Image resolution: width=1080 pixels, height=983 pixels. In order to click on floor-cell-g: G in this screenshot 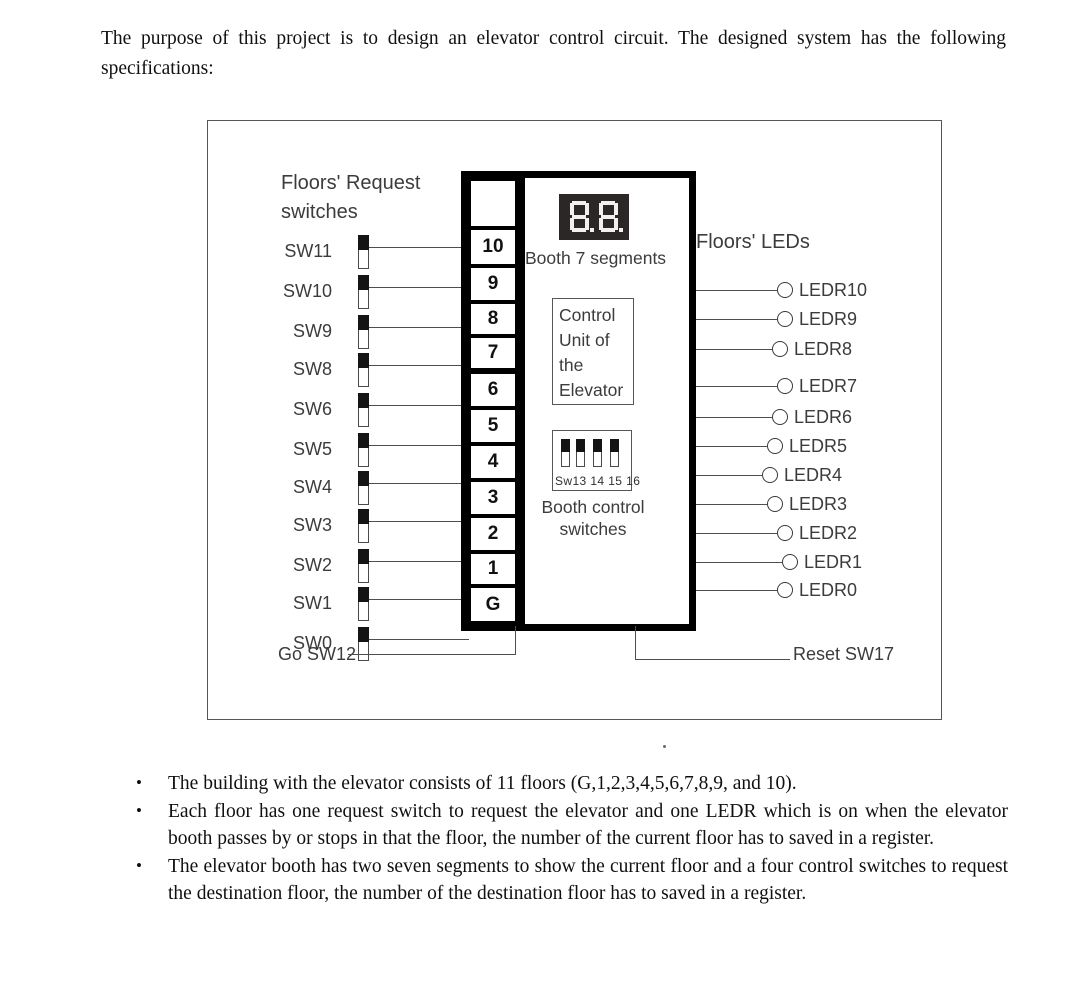, I will do `click(493, 604)`.